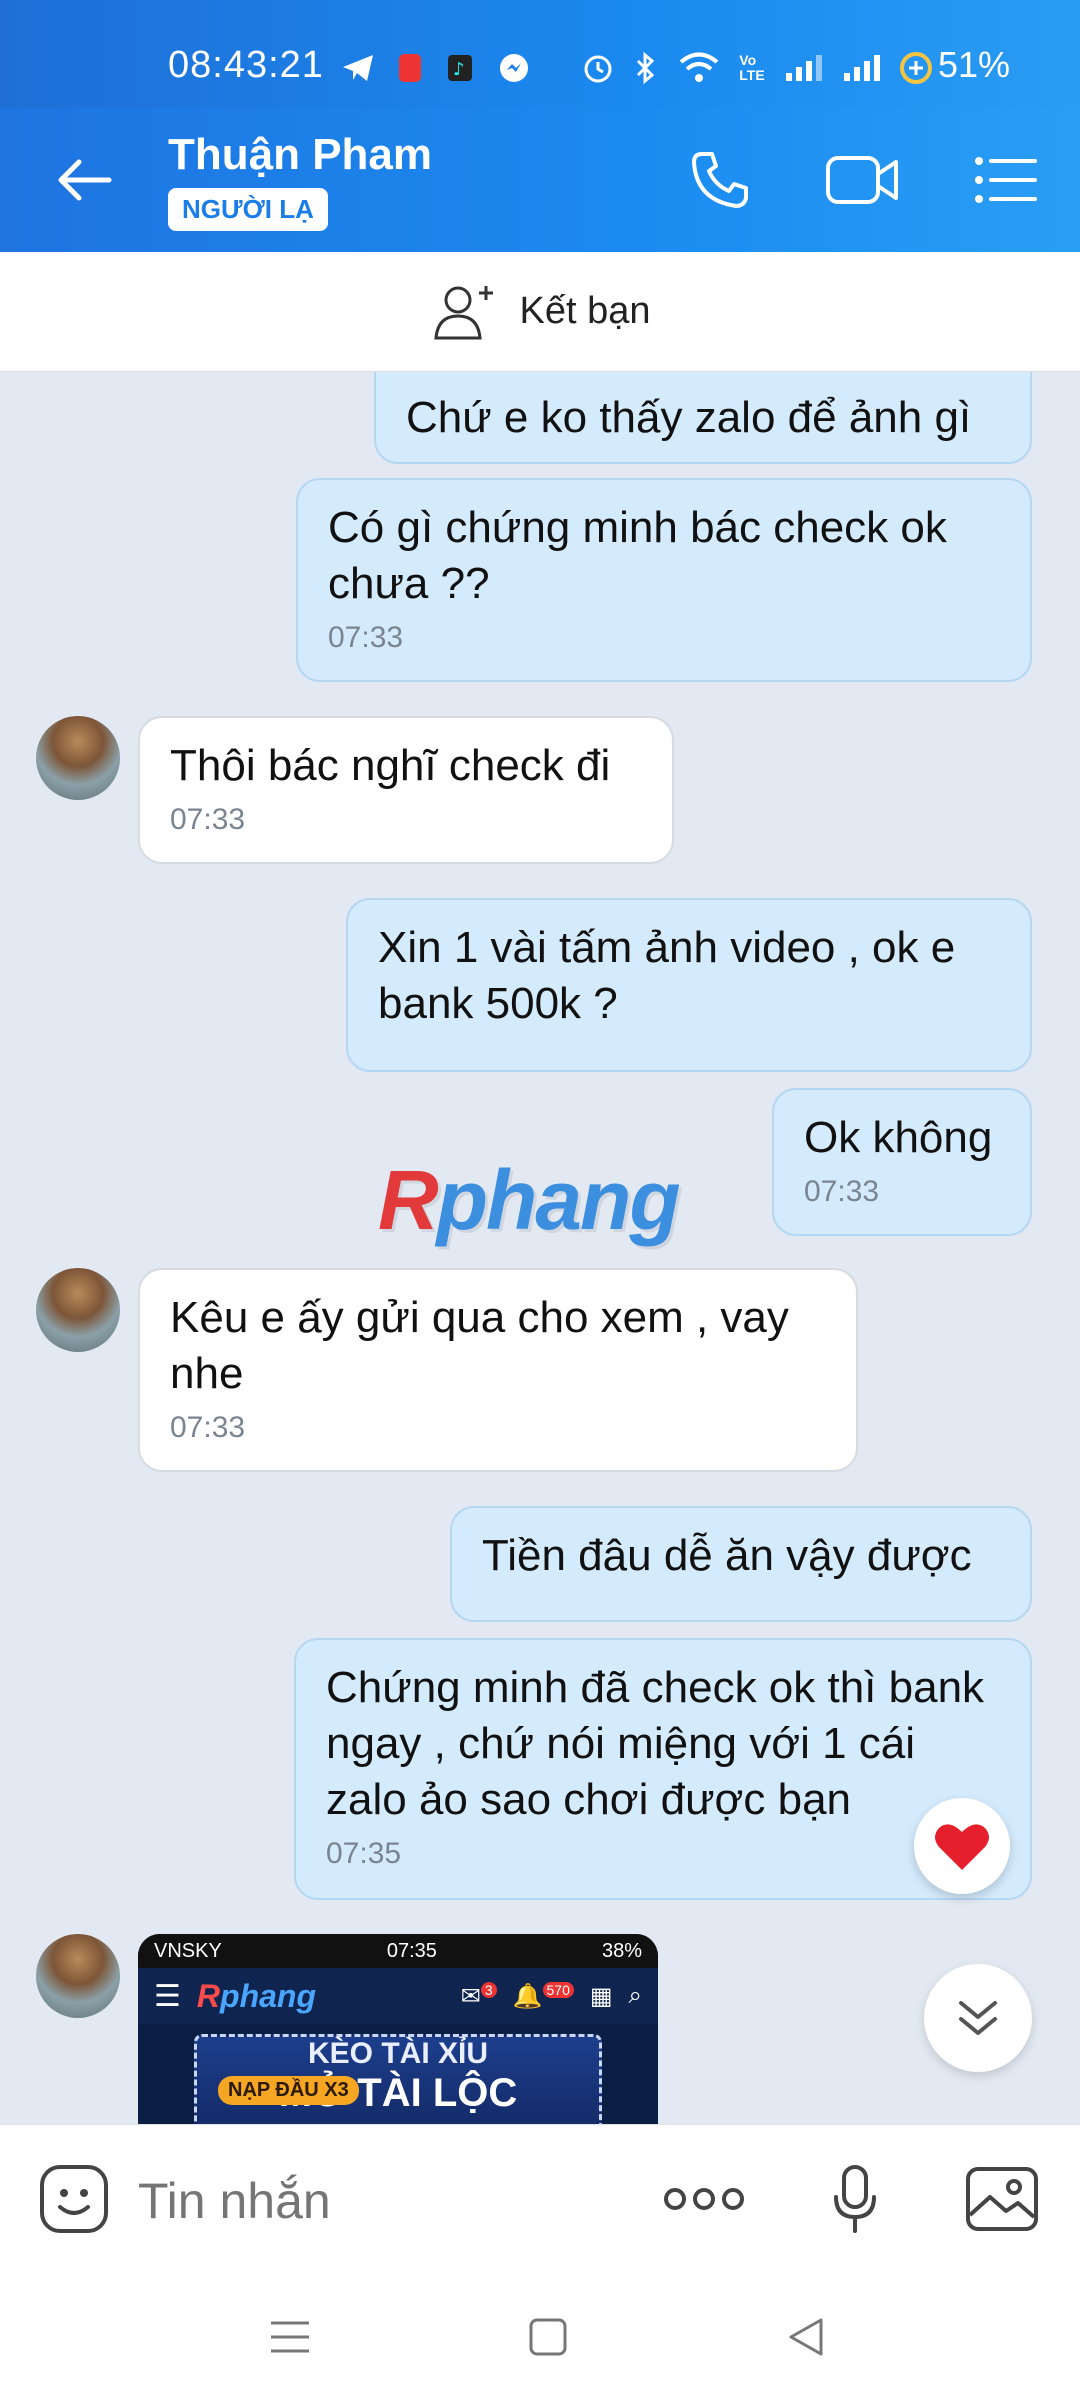 Image resolution: width=1080 pixels, height=2400 pixels. I want to click on volte-icon: Vo LTE, so click(752, 67).